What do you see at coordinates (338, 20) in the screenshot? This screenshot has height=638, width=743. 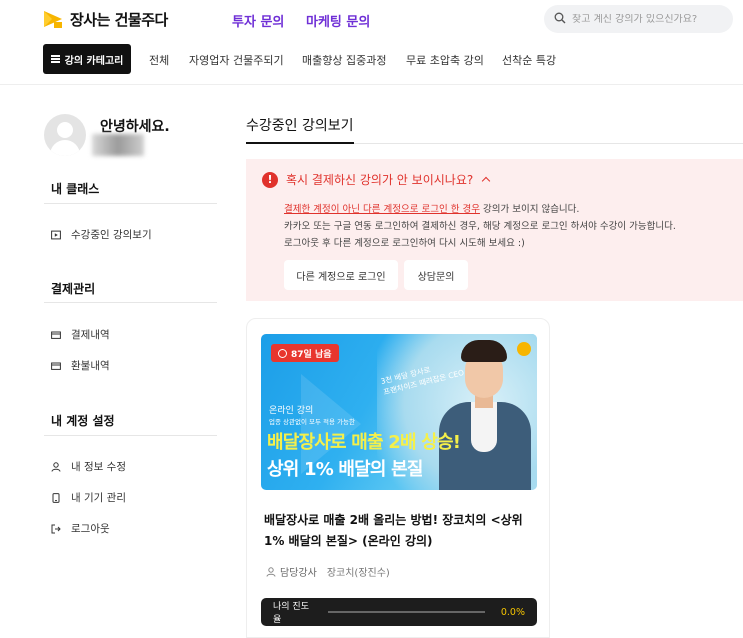 I see `marketing-inquiry-link: 마케팅 문의` at bounding box center [338, 20].